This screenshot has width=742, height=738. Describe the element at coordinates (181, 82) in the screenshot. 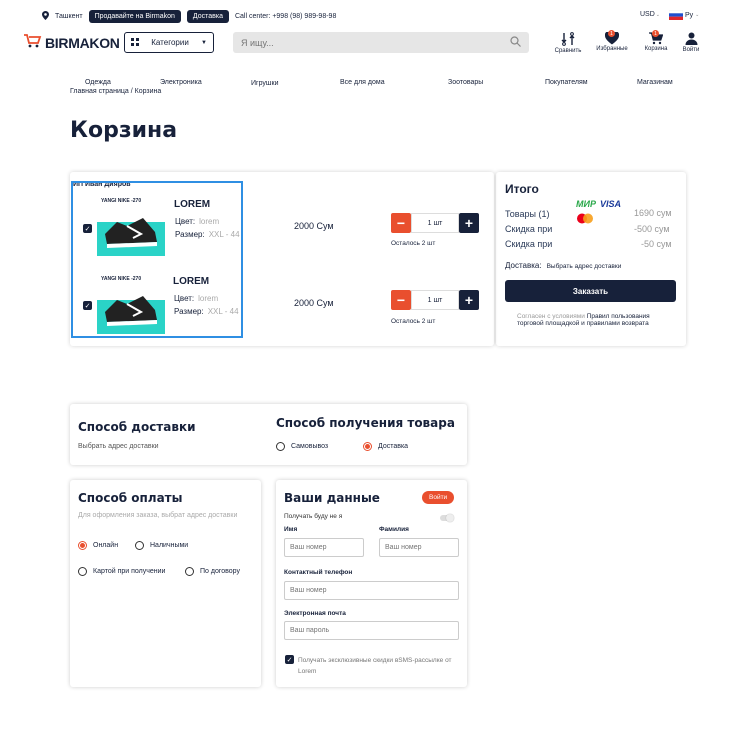

I see `nav-item-electronics: Электроника` at that location.